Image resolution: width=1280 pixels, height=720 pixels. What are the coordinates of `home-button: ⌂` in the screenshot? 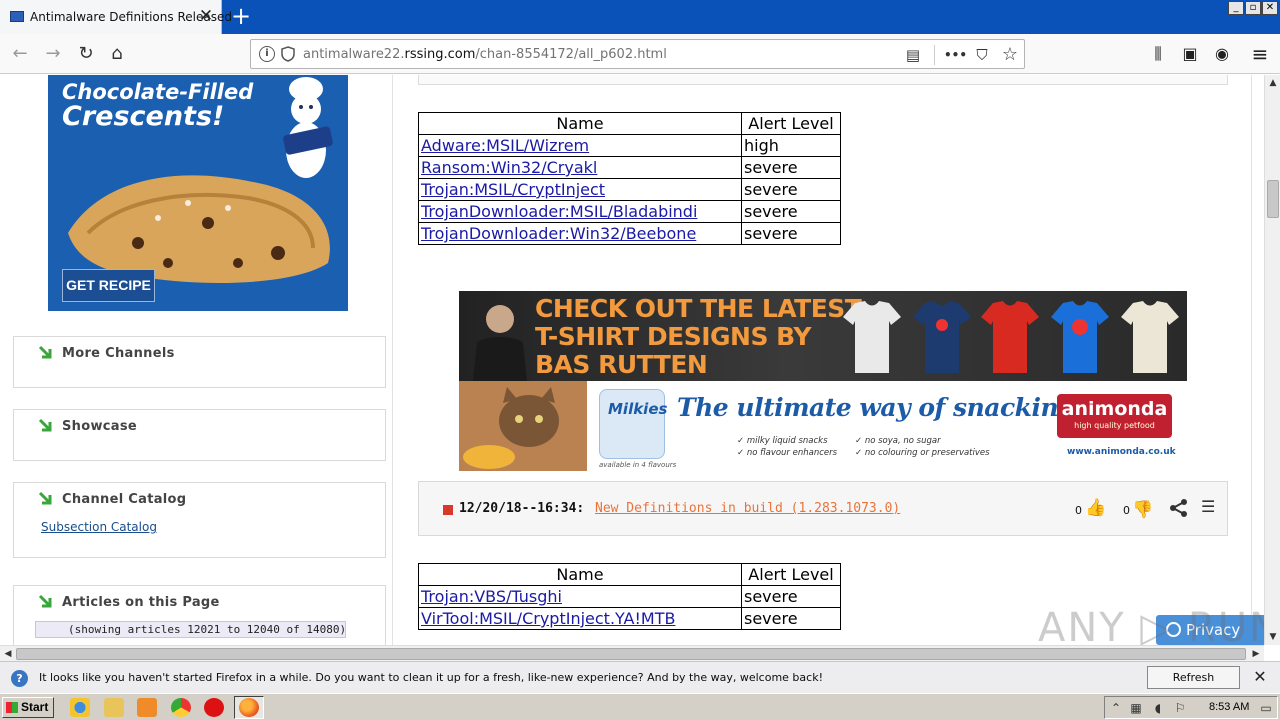 It's located at (117, 54).